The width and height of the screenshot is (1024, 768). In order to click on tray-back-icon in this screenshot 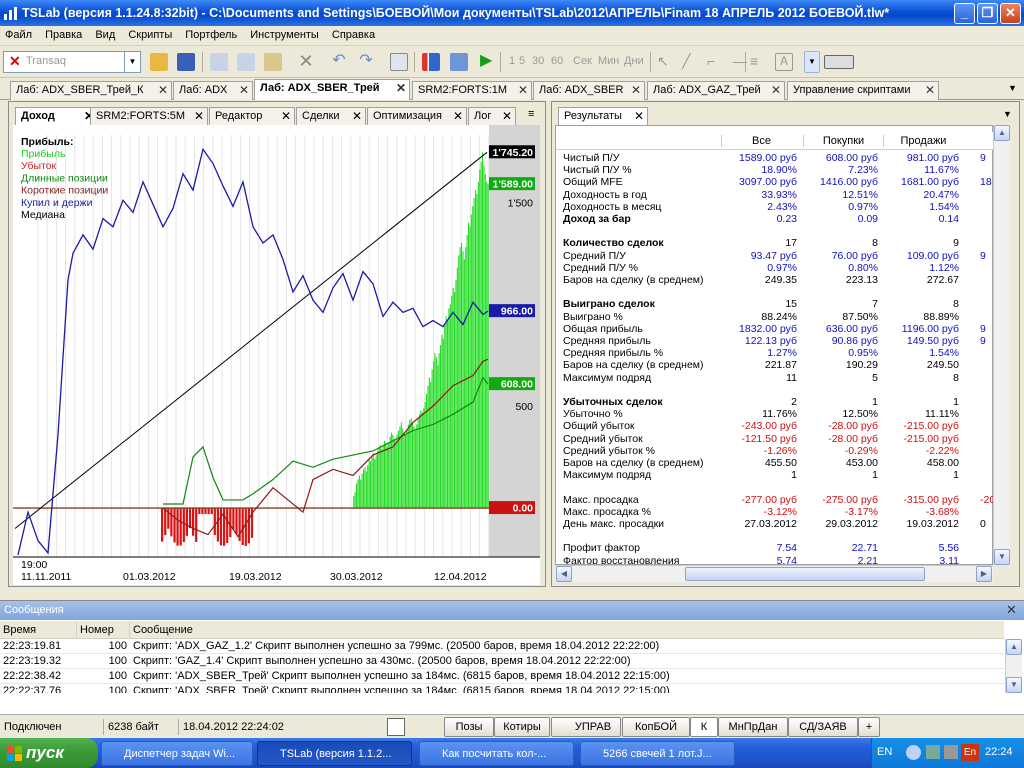, I will do `click(913, 752)`.